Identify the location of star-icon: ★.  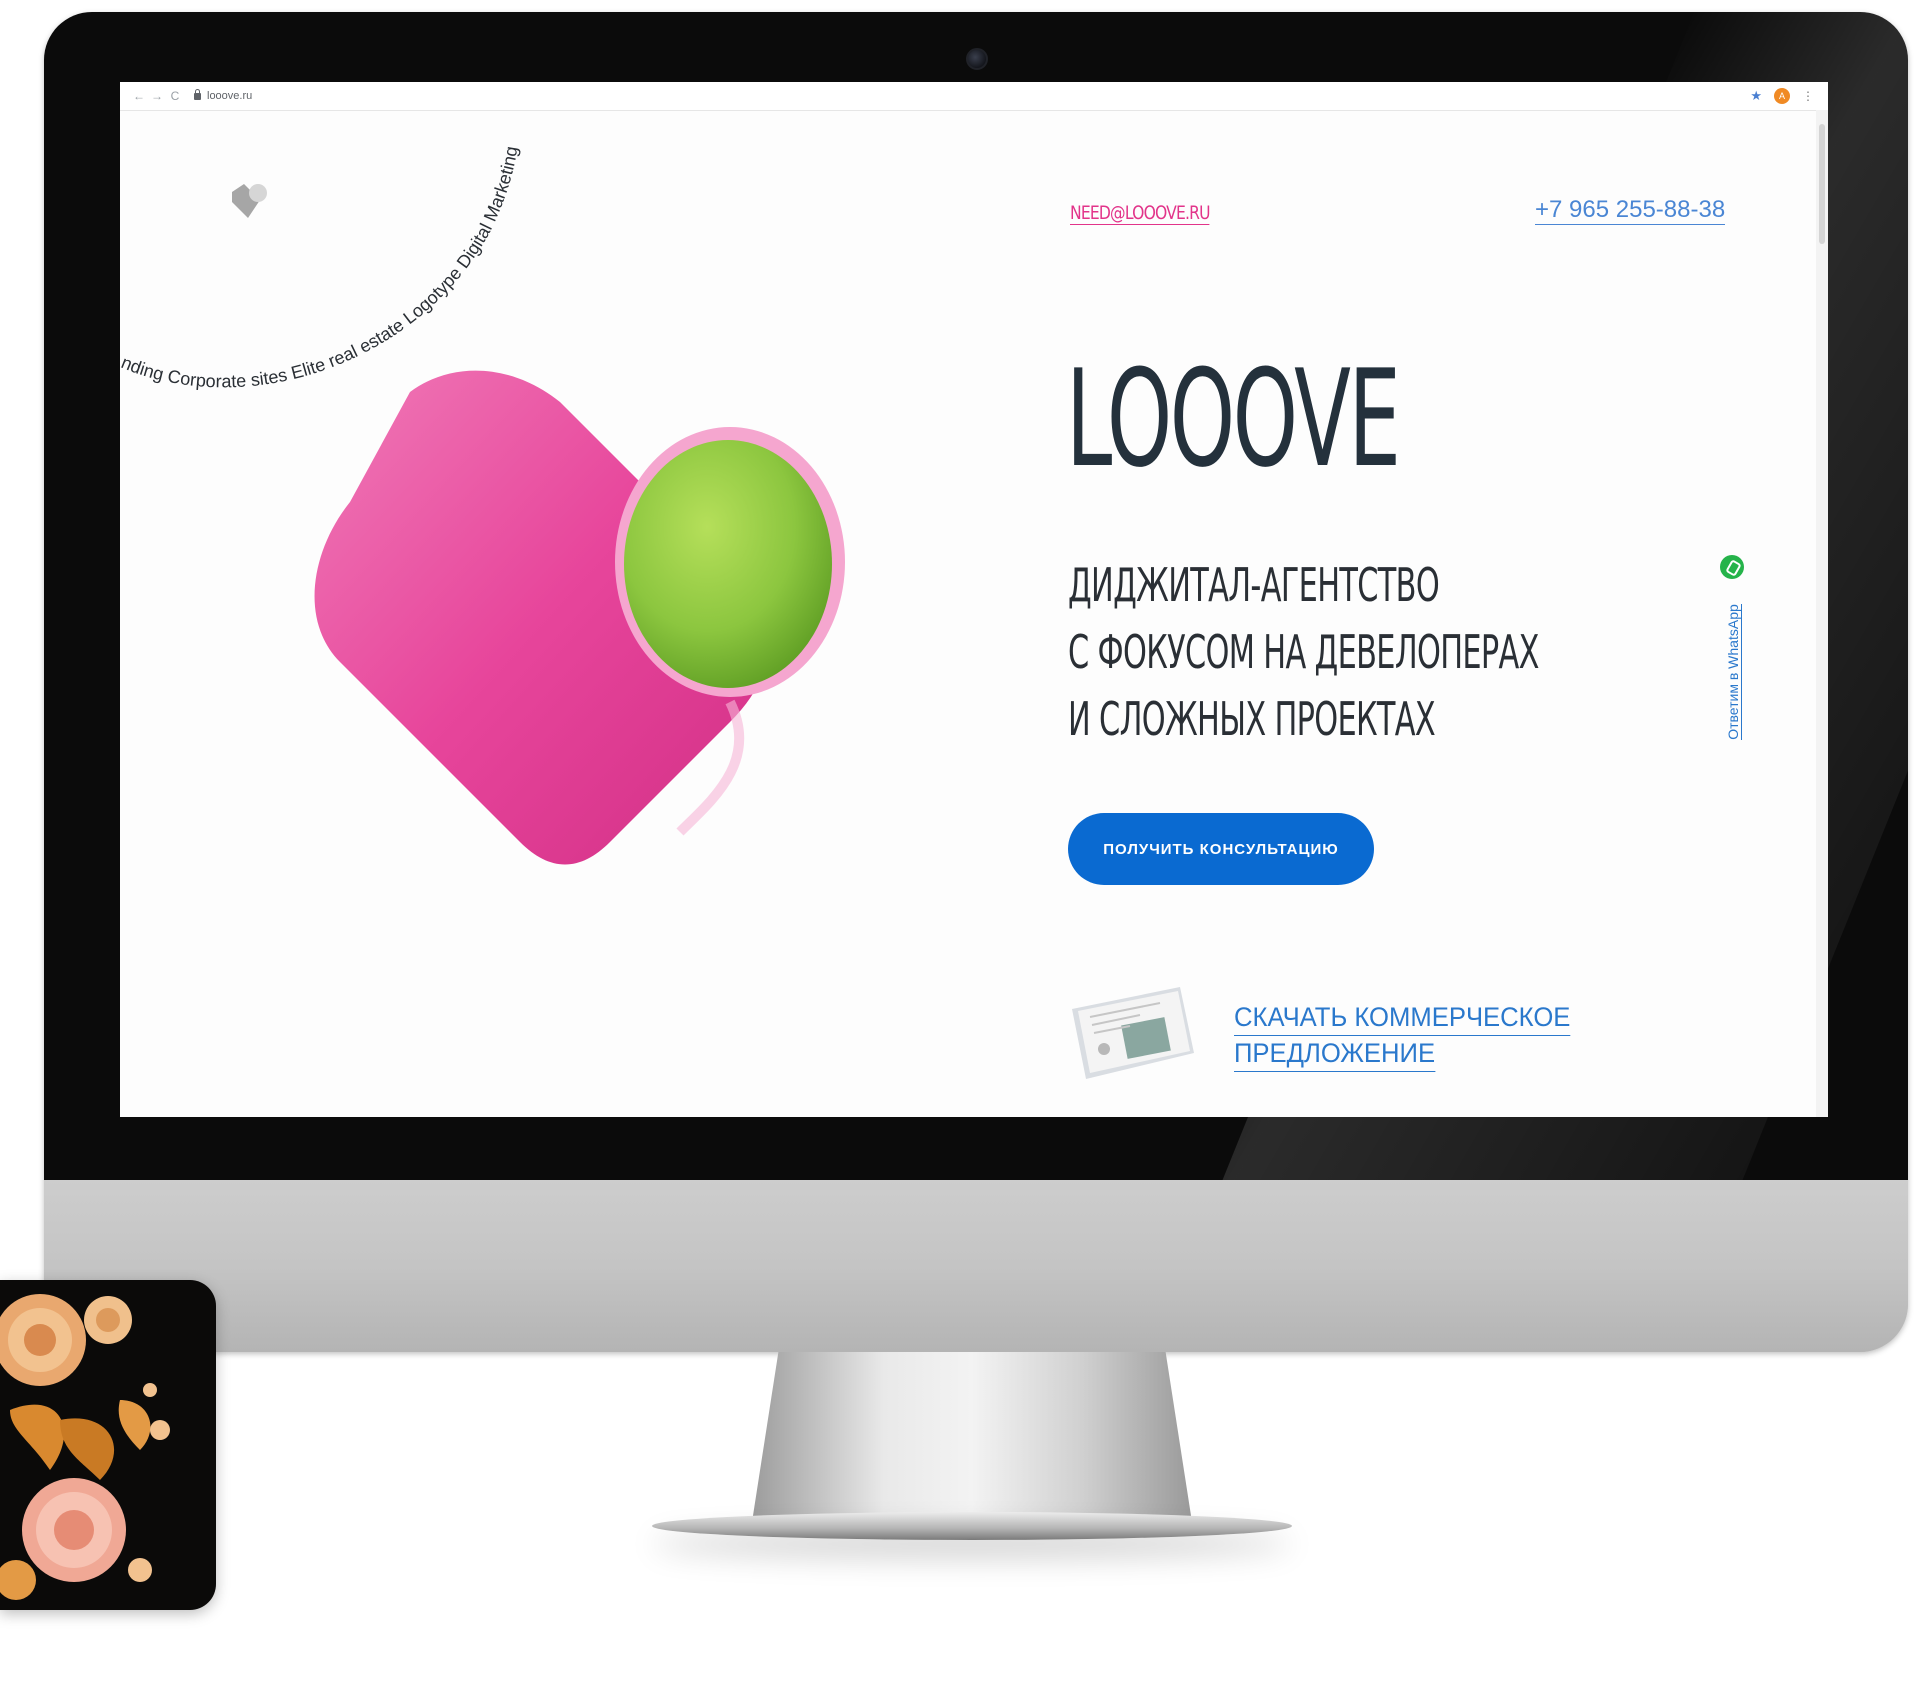
(1756, 96).